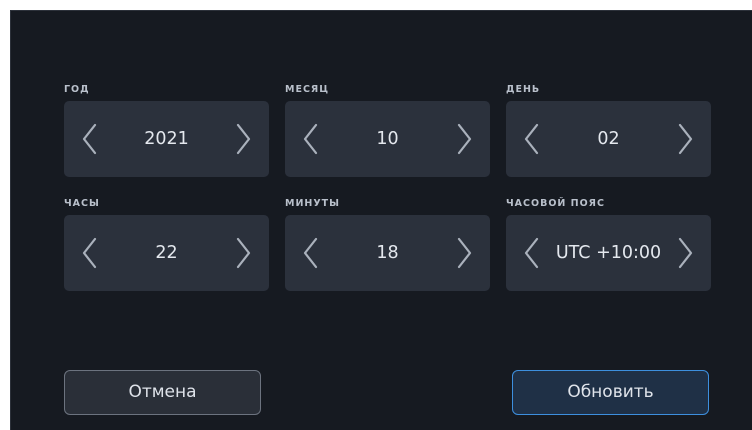  I want to click on month-decrement-button, so click(311, 139).